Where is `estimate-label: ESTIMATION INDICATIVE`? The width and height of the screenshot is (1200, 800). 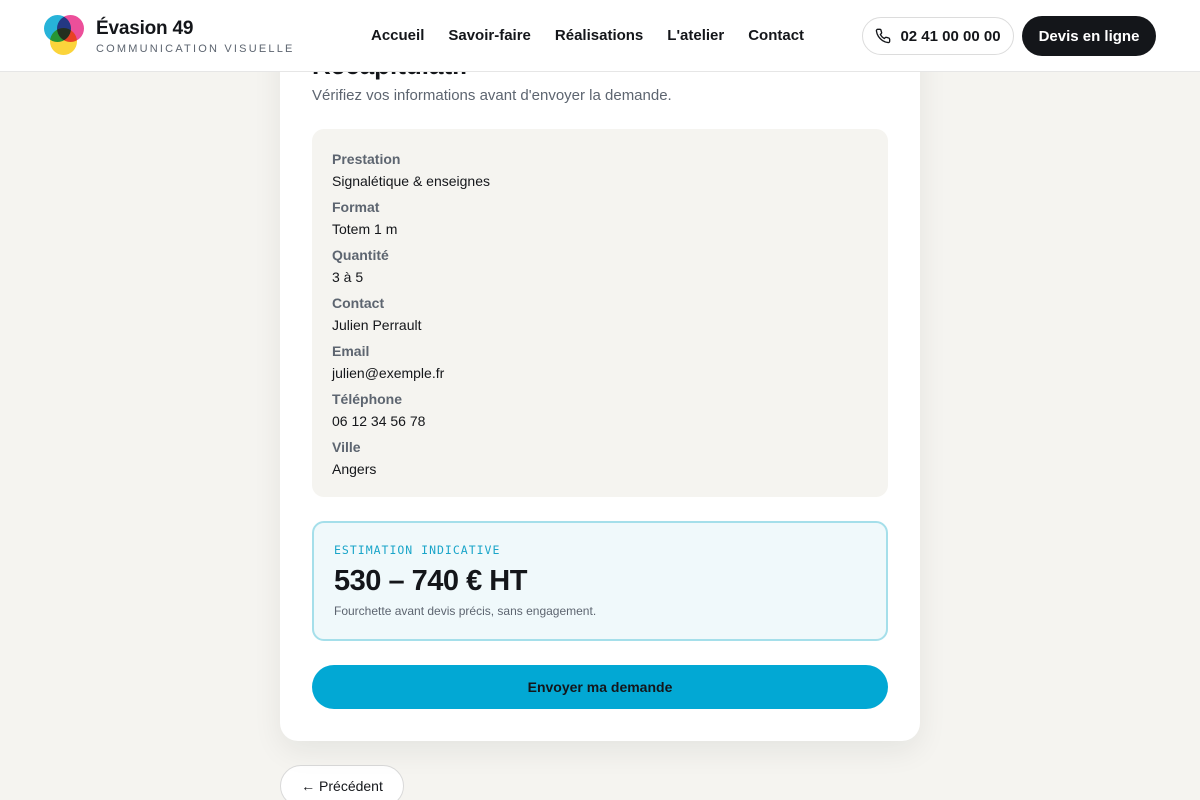 estimate-label: ESTIMATION INDICATIVE is located at coordinates (417, 550).